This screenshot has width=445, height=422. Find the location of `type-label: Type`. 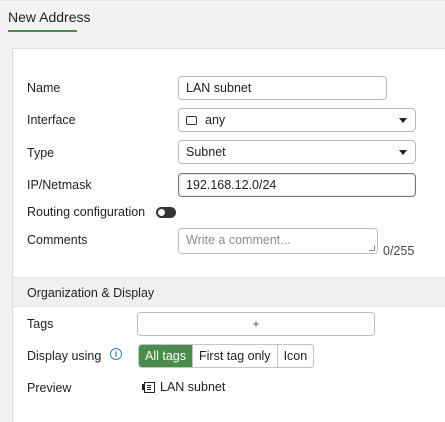

type-label: Type is located at coordinates (41, 153).